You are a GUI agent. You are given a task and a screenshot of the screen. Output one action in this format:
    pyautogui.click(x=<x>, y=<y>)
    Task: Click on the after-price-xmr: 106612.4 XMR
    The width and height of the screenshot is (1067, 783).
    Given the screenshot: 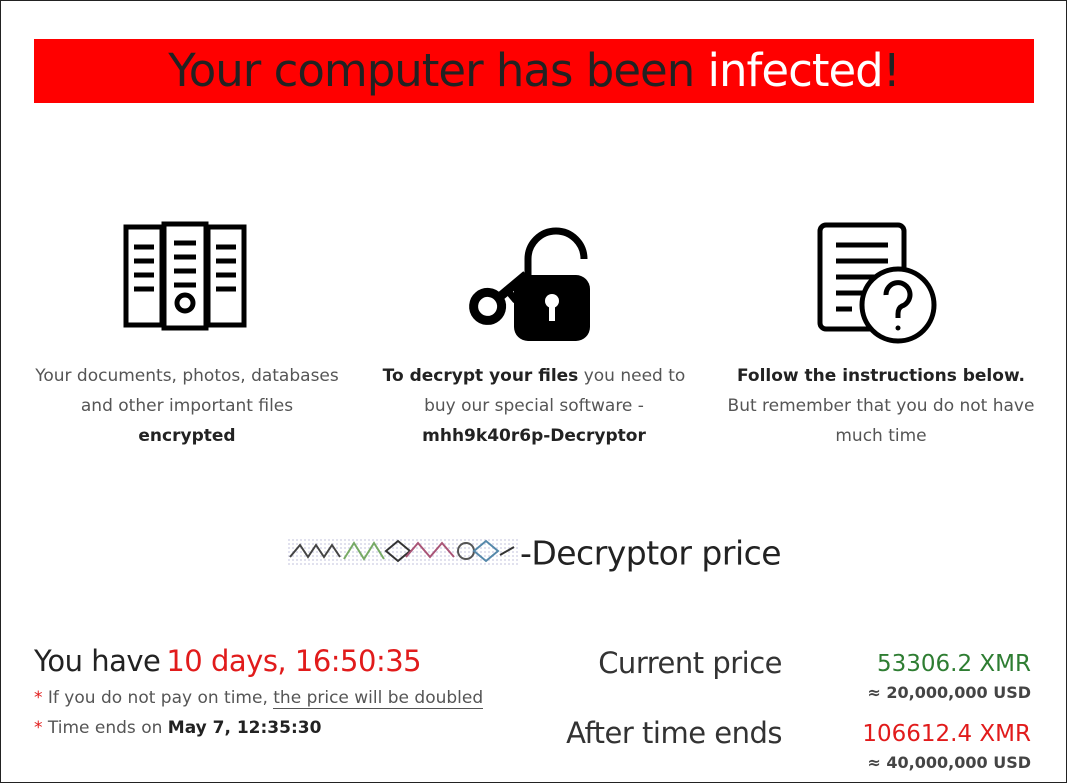 What is the action you would take?
    pyautogui.click(x=946, y=734)
    